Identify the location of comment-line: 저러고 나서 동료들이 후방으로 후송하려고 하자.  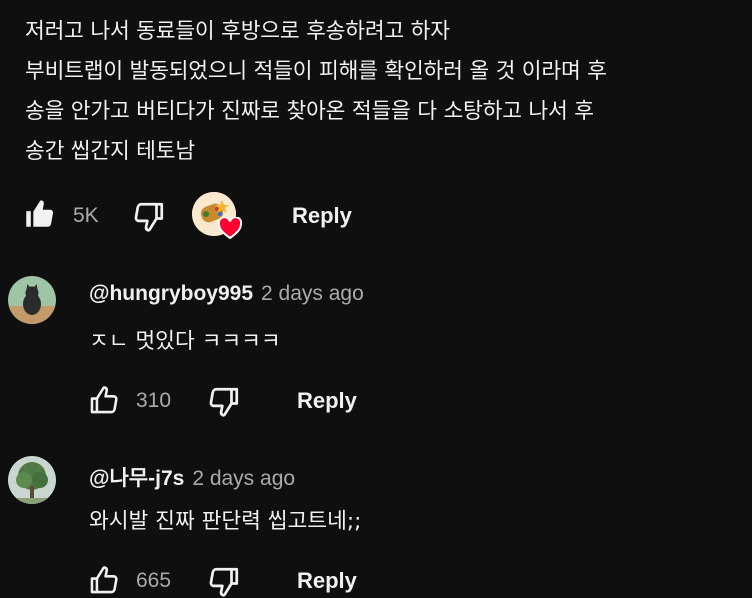
(237, 31).